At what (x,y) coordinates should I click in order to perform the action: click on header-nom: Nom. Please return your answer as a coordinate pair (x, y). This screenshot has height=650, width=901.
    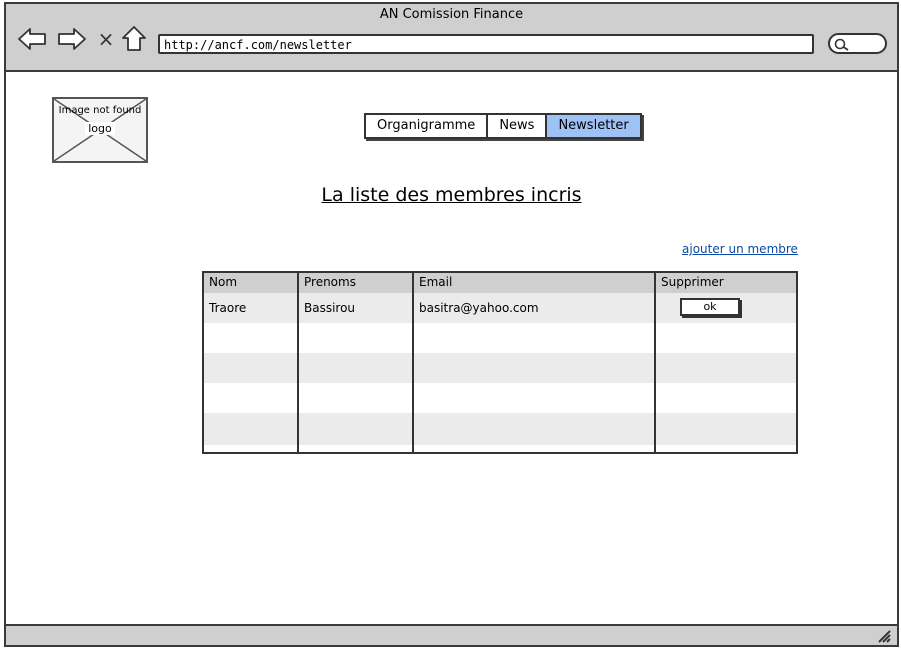
    Looking at the image, I should click on (251, 283).